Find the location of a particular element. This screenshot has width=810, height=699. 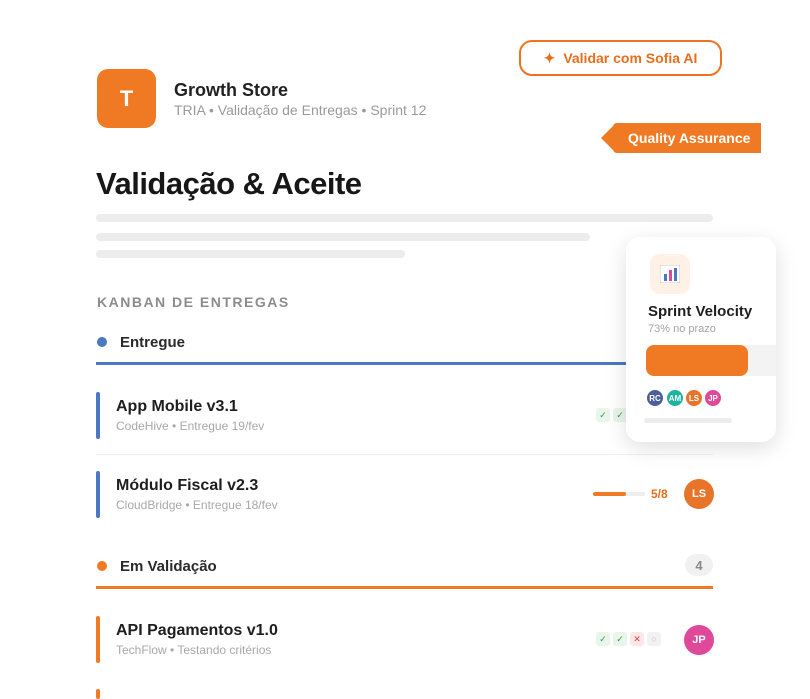

breadcrumb: TRIA • Validação de Entregas • Sprint 12 is located at coordinates (300, 110).